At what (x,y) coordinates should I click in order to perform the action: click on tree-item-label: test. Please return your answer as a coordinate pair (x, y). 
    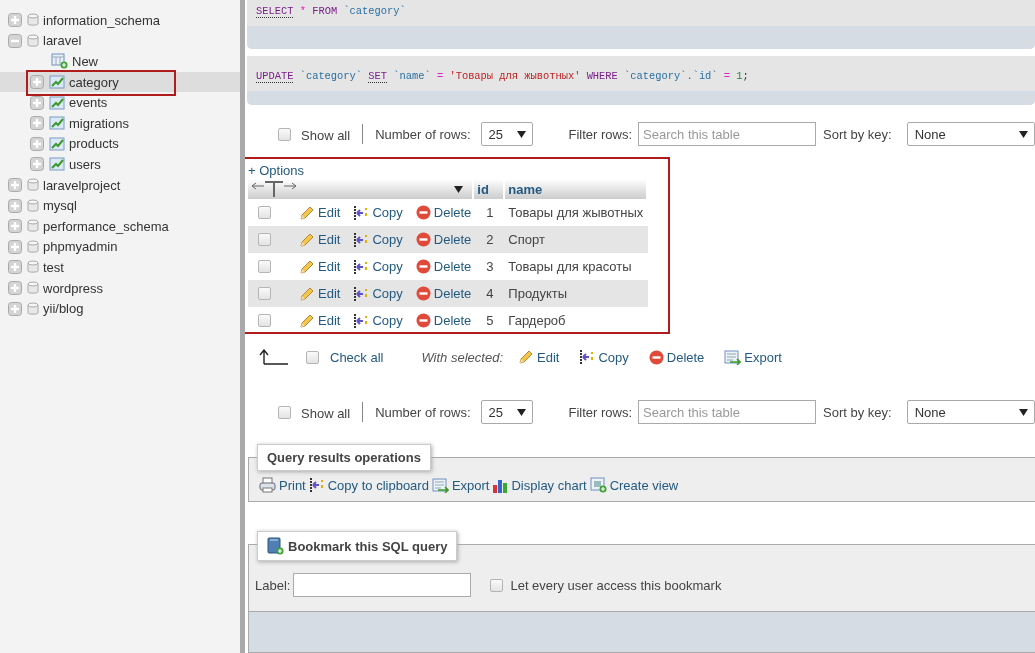
    Looking at the image, I should click on (53, 267).